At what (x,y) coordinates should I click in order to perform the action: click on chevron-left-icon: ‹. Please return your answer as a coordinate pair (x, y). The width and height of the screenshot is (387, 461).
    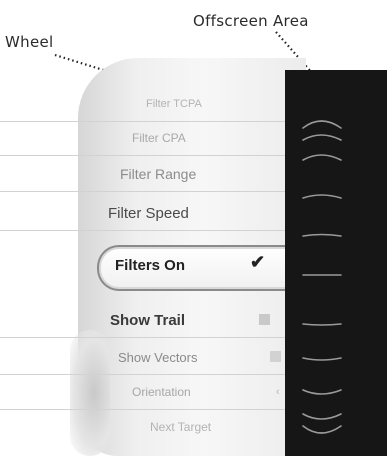
    Looking at the image, I should click on (278, 392).